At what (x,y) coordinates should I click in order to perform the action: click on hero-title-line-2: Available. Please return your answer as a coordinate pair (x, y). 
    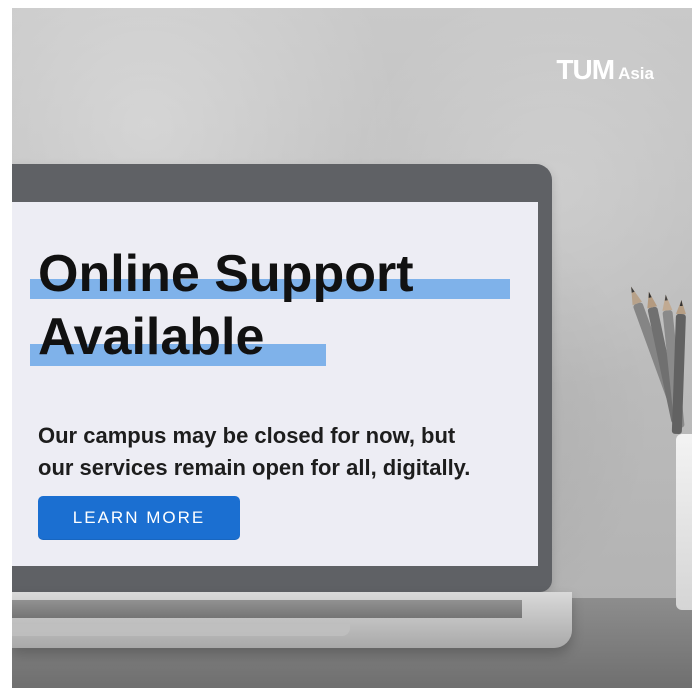
    Looking at the image, I should click on (178, 339).